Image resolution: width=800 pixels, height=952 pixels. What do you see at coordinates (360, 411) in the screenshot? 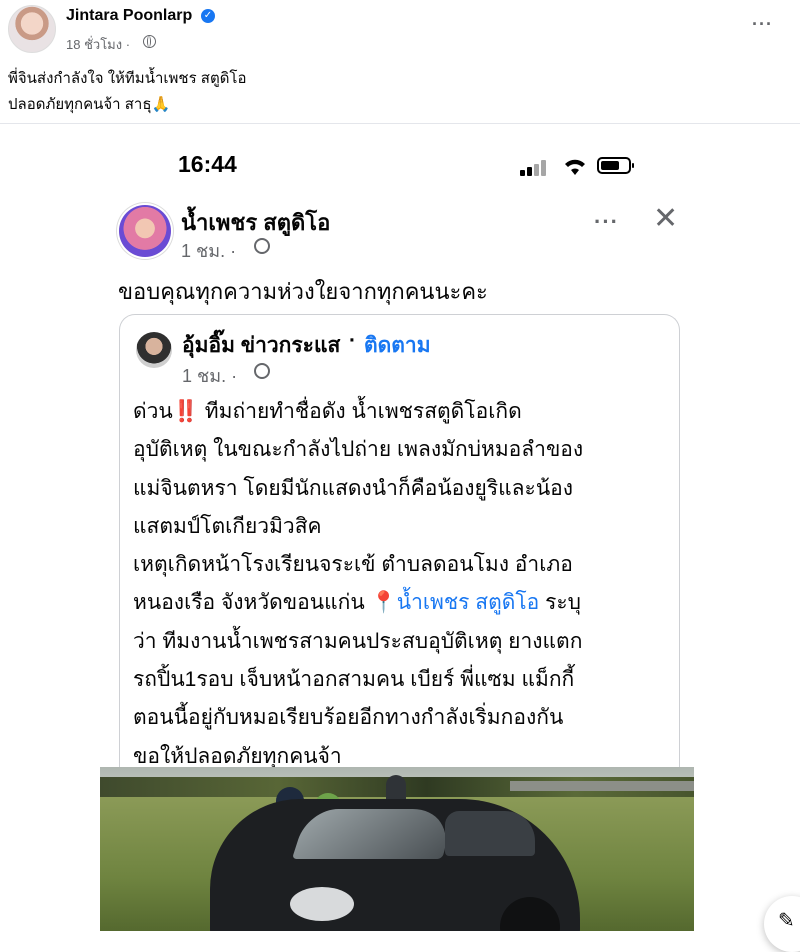
I see `body-text: ทีมถ่ายทำชื่อดัง น้ำเพชรสตูดิโอเกิด` at bounding box center [360, 411].